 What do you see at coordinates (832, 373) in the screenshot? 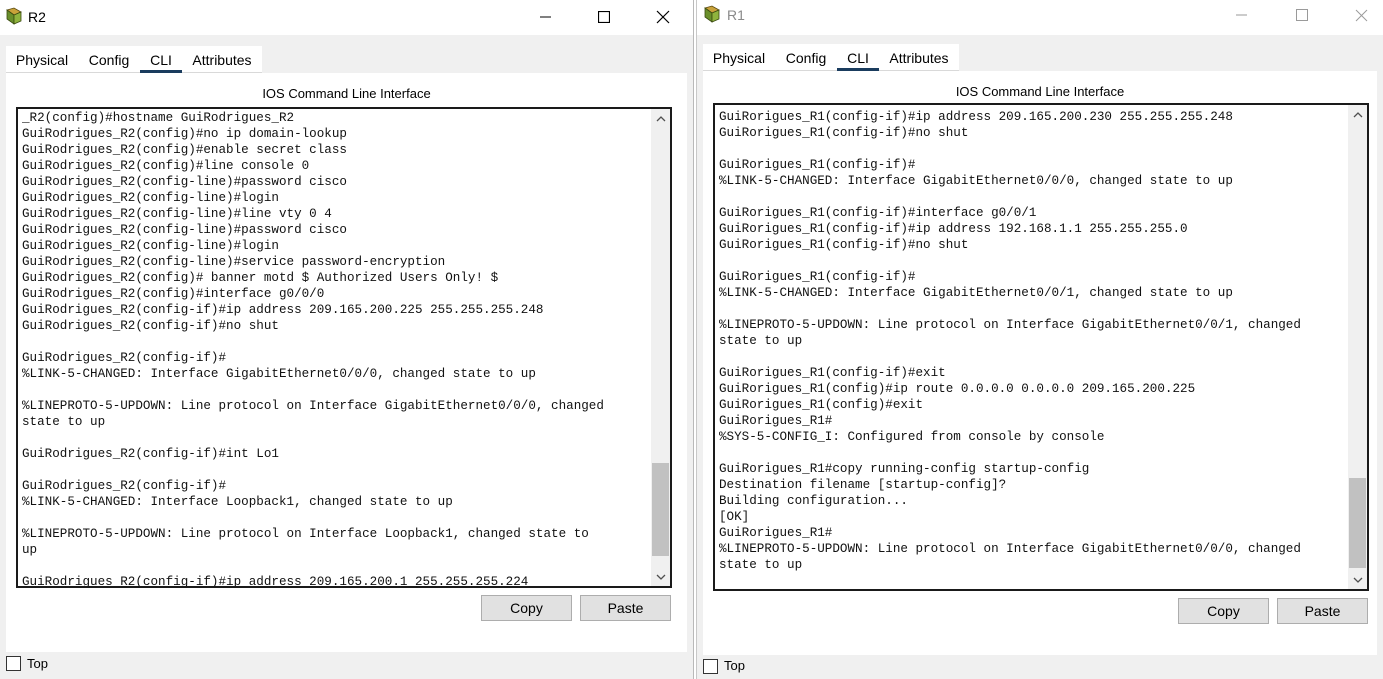
I see `terminal-line: GuiRorigues_R1(config-if)#exit` at bounding box center [832, 373].